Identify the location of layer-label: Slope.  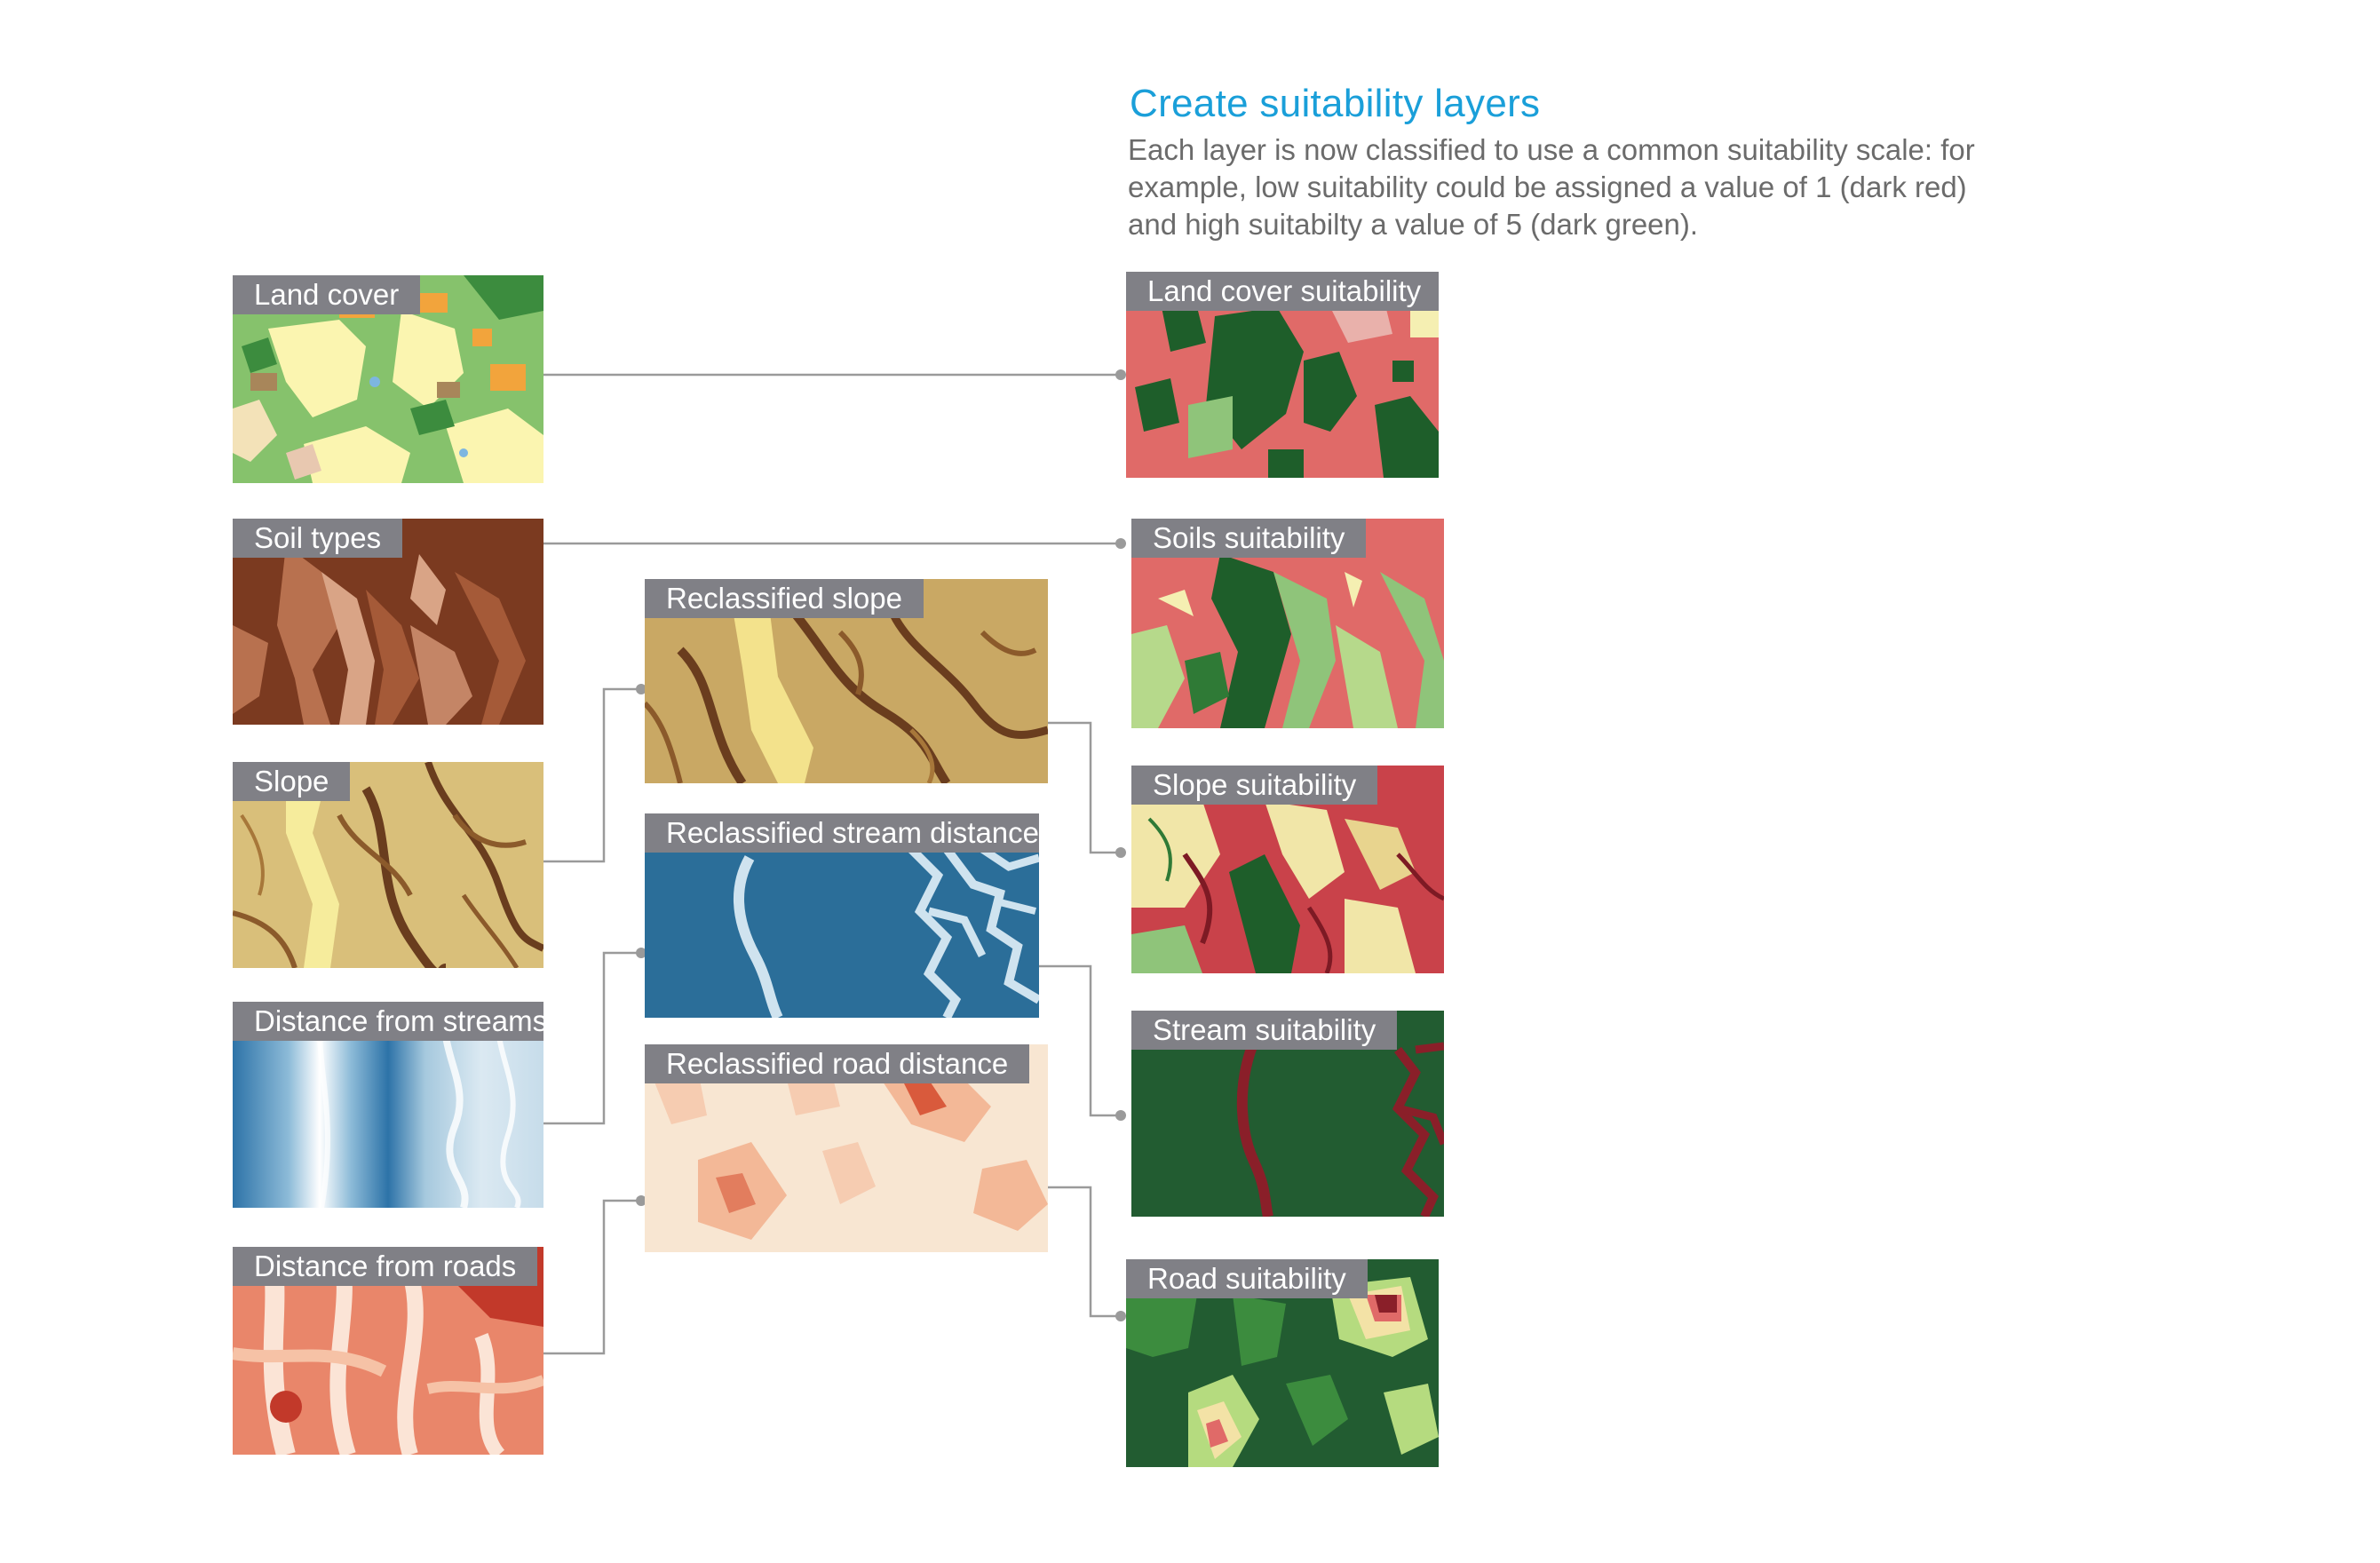
(292, 781).